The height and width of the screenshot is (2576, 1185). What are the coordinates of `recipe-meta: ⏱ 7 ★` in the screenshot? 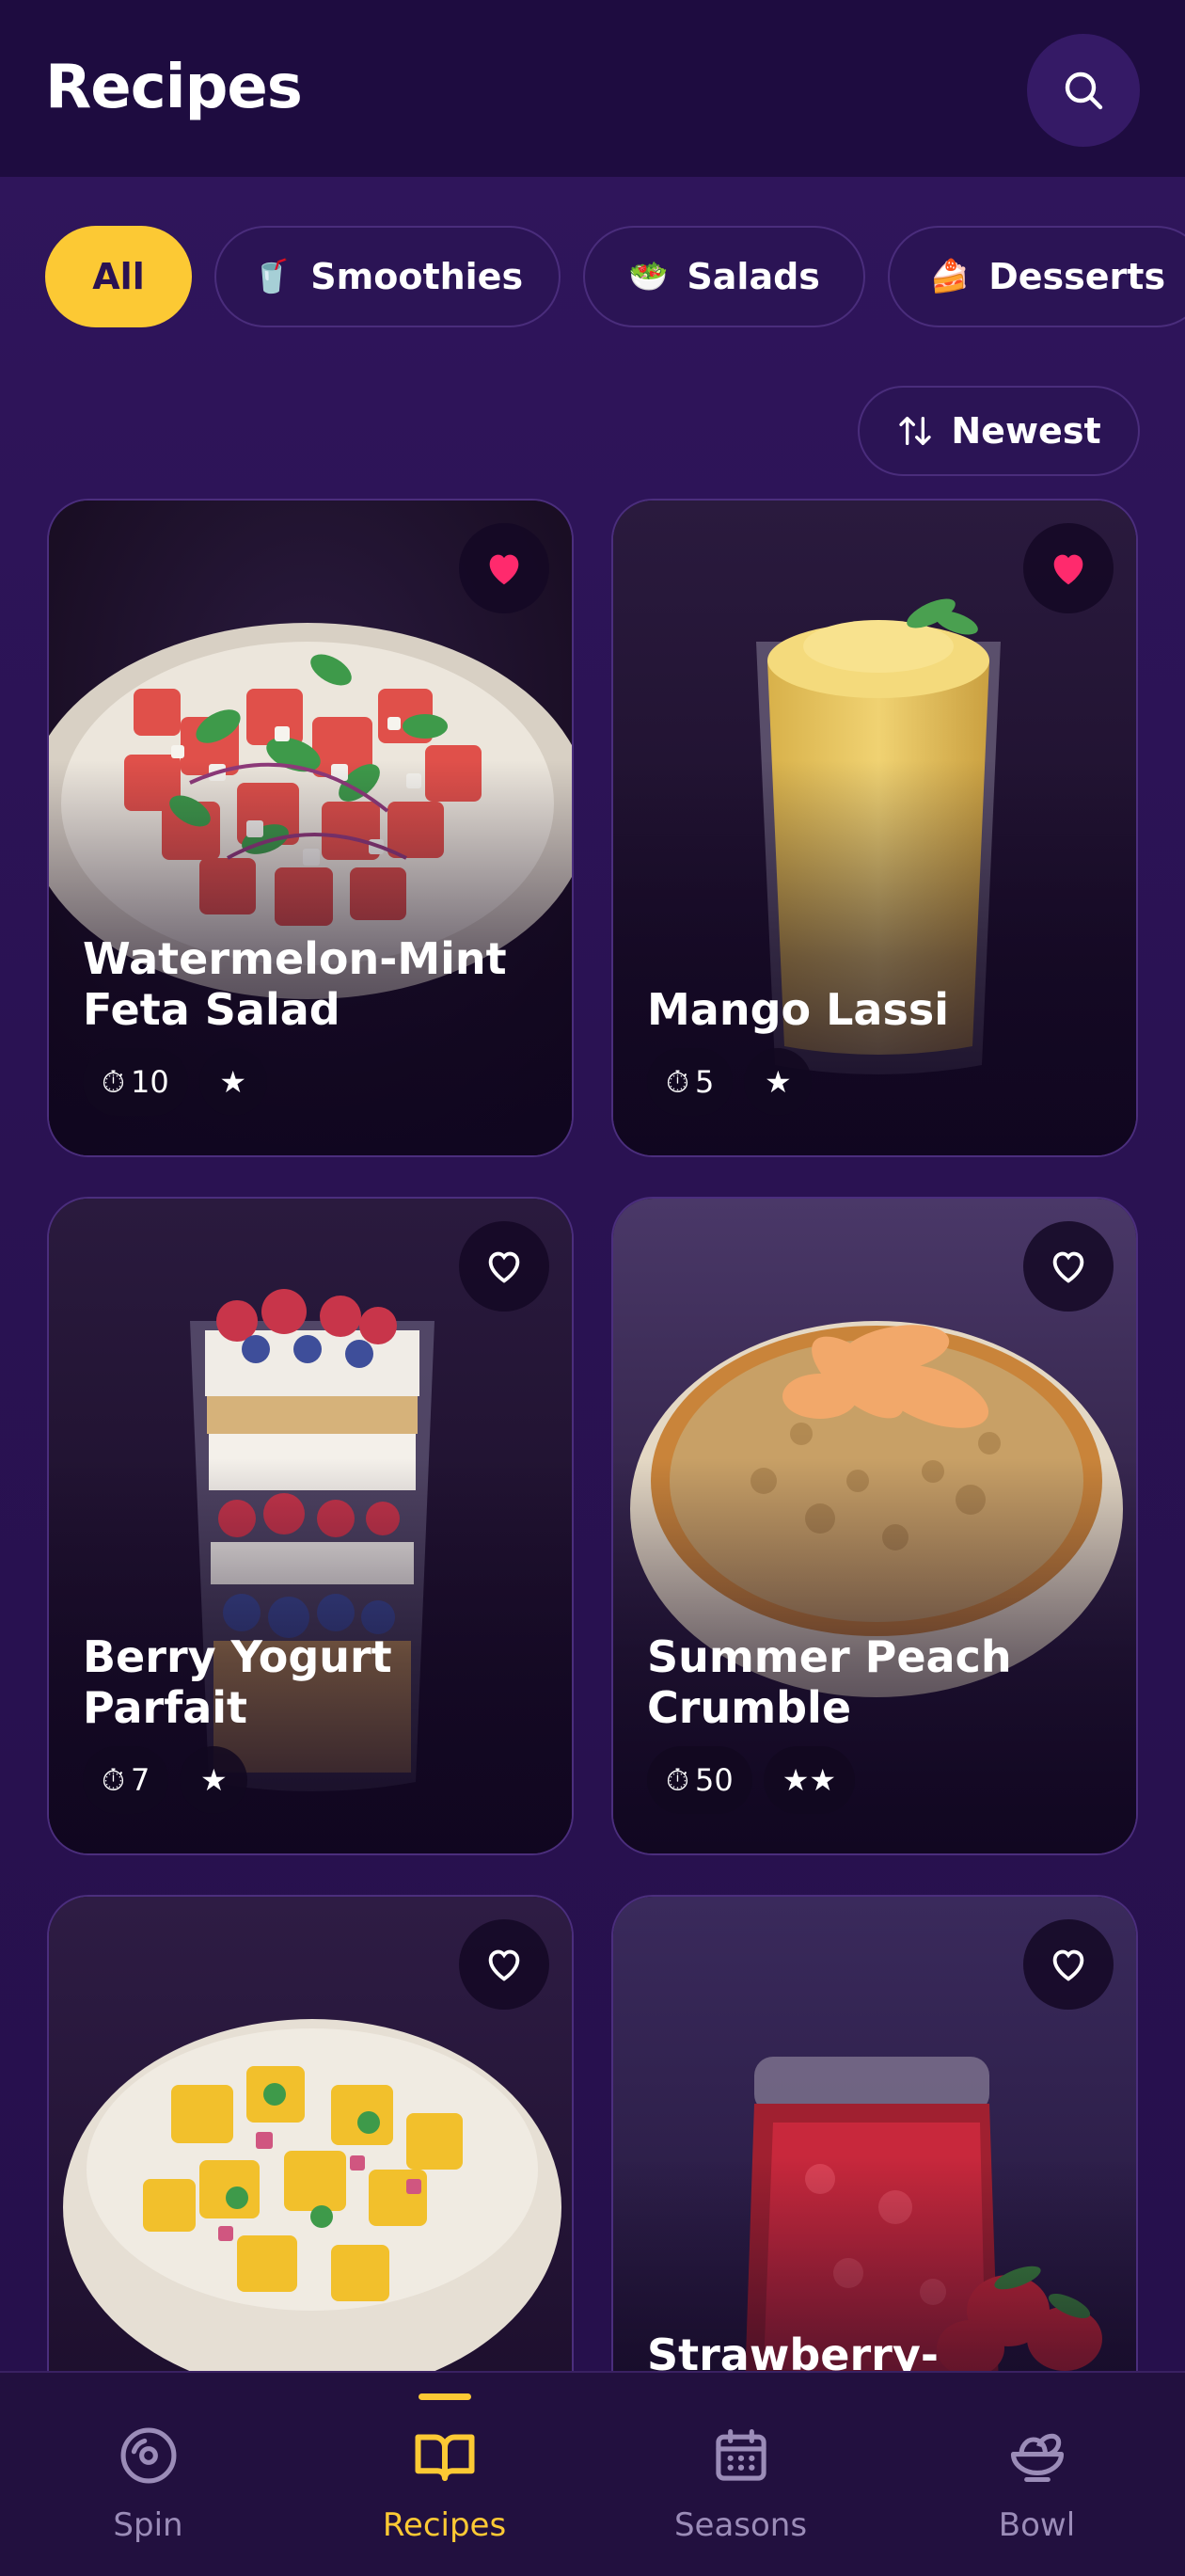 It's located at (165, 1780).